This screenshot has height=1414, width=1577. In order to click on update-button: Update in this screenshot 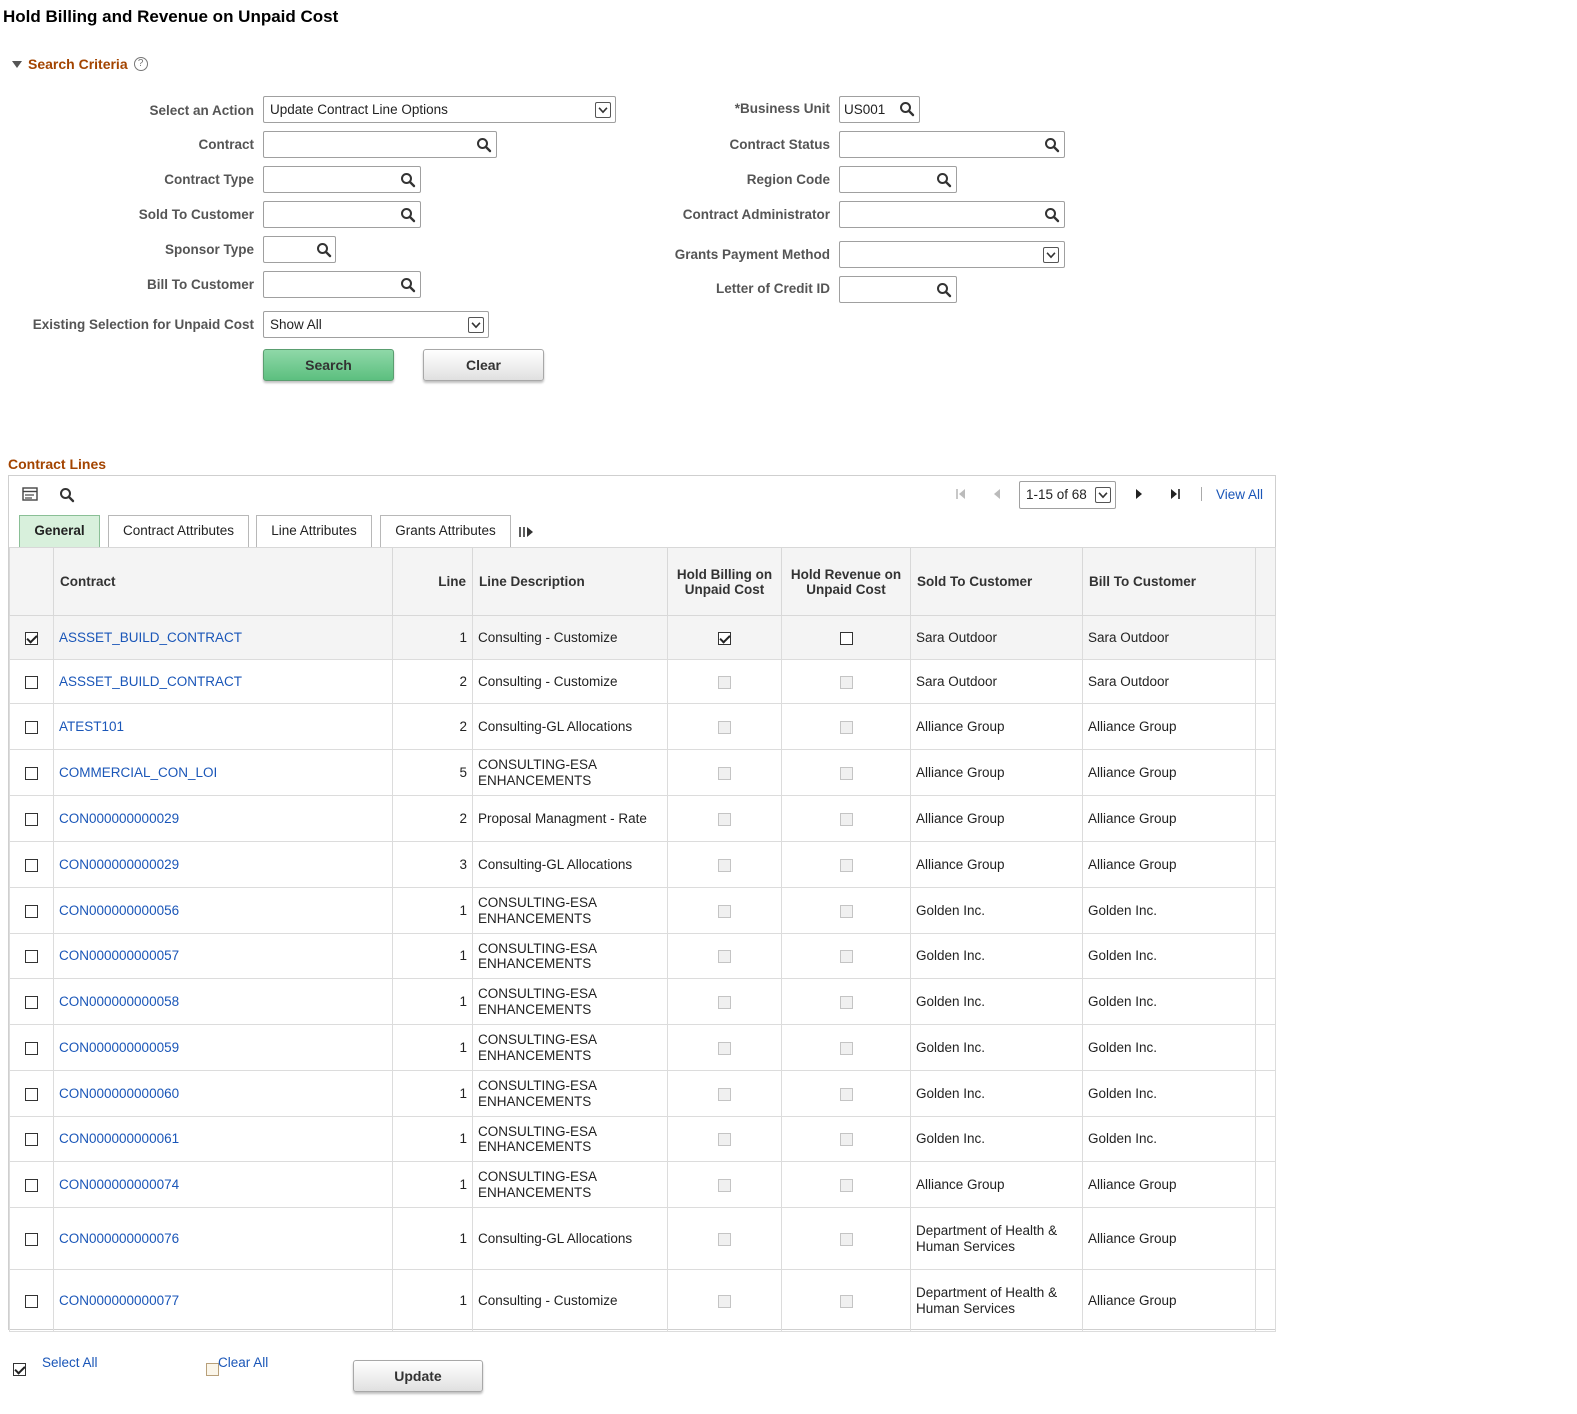, I will do `click(418, 1376)`.